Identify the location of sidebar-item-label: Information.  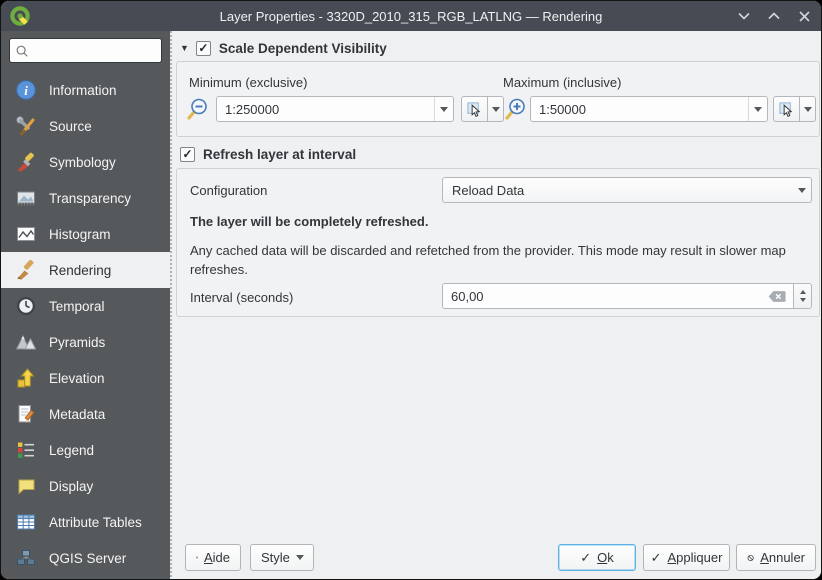
(83, 90).